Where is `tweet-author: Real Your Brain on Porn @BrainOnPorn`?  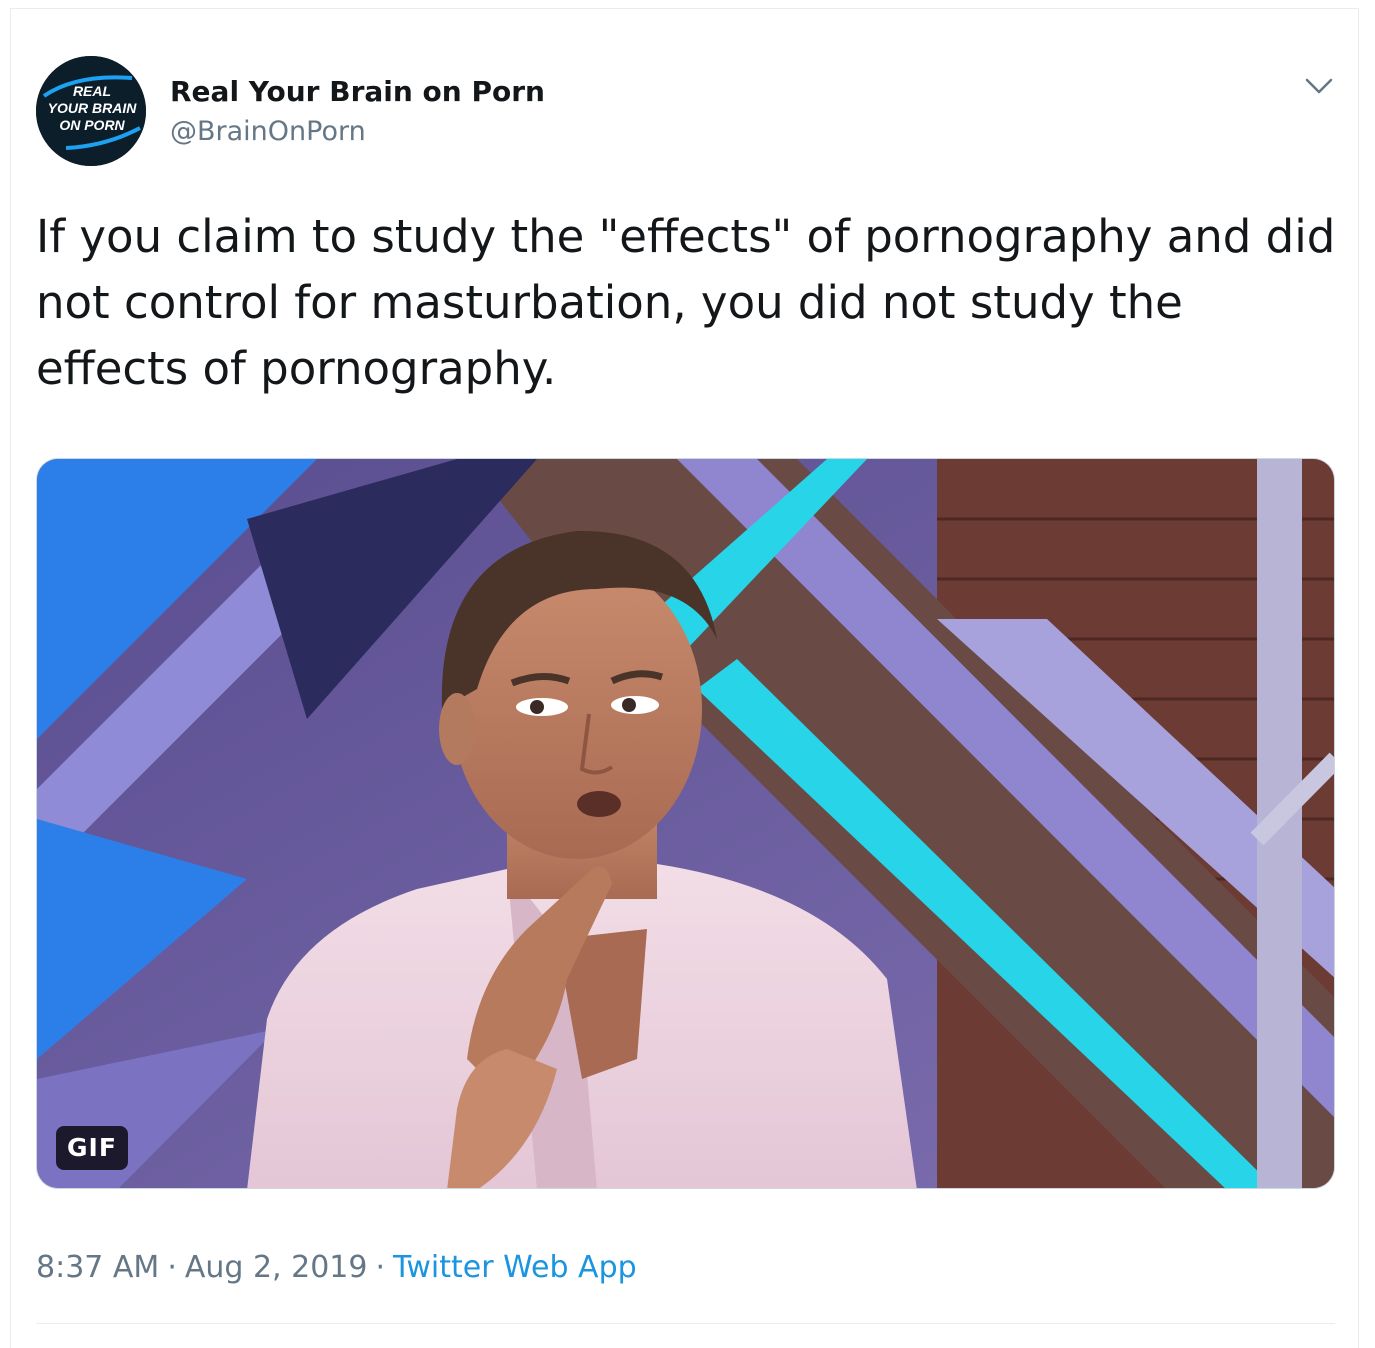 tweet-author: Real Your Brain on Porn @BrainOnPorn is located at coordinates (357, 113).